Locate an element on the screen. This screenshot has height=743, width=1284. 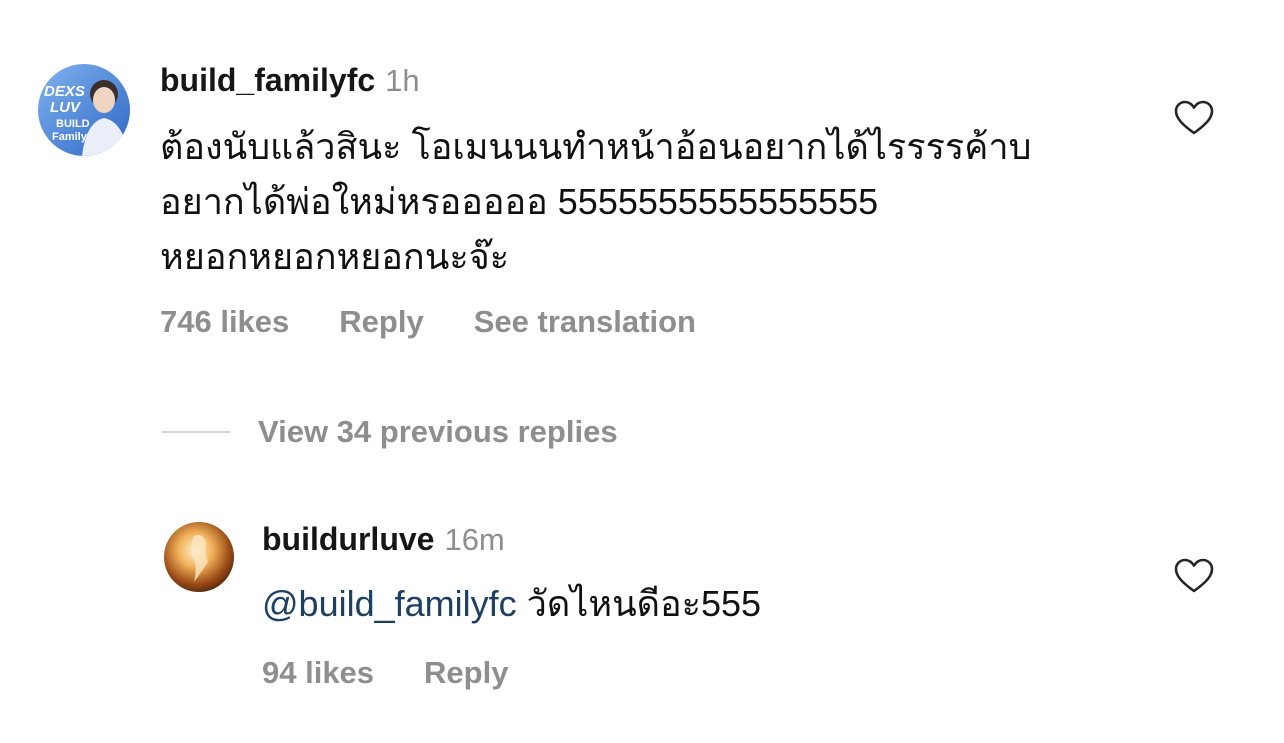
reply-avatar-image is located at coordinates (199, 557).